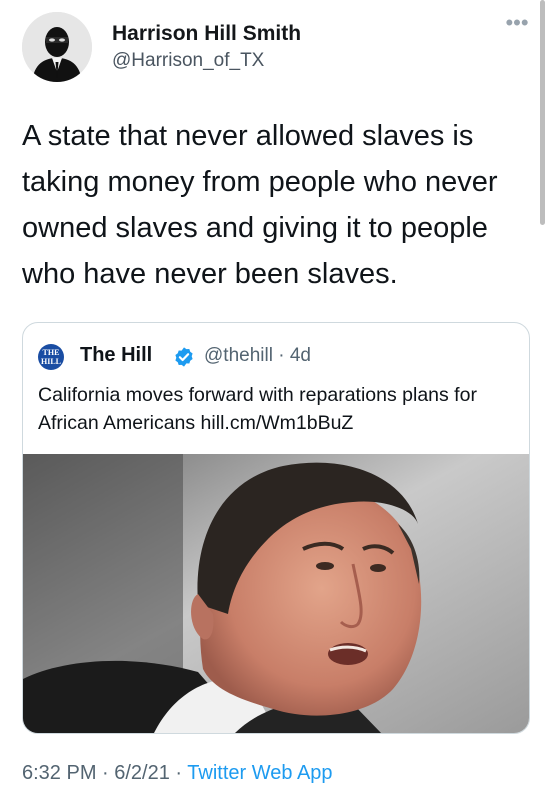  I want to click on quoted-tweet-header: THE HILL The Hill @thehill · 4d, so click(278, 358).